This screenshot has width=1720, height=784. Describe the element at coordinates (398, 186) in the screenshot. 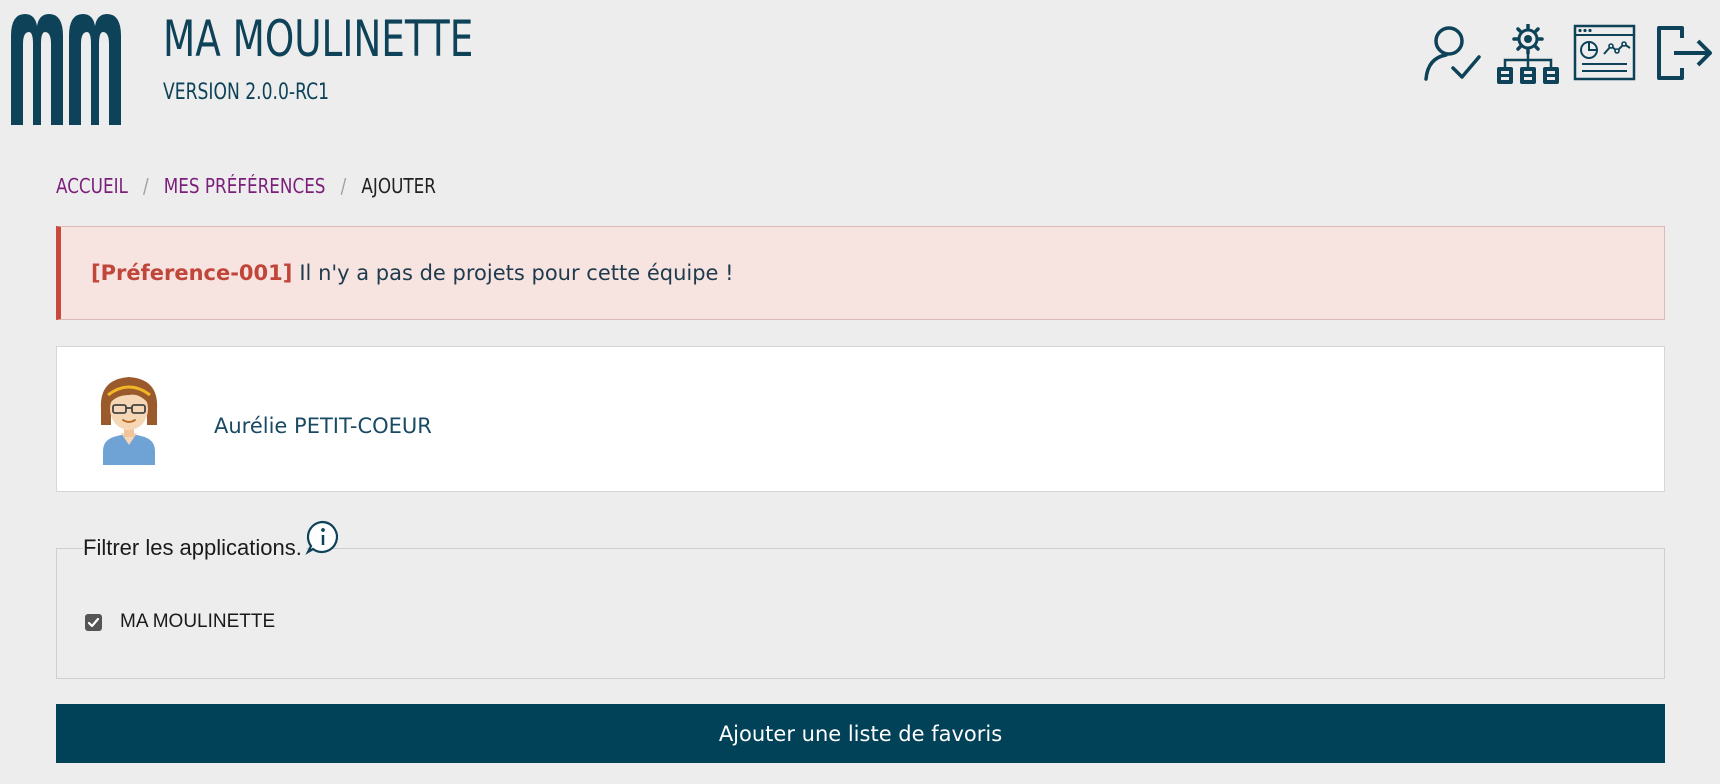

I see `breadcrumb-current: AJOUTER` at that location.